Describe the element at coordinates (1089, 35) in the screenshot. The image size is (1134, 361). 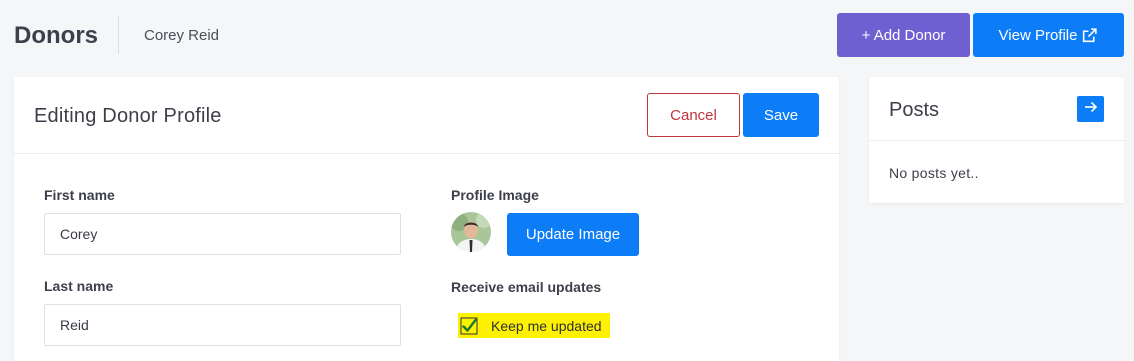
I see `external-link-icon` at that location.